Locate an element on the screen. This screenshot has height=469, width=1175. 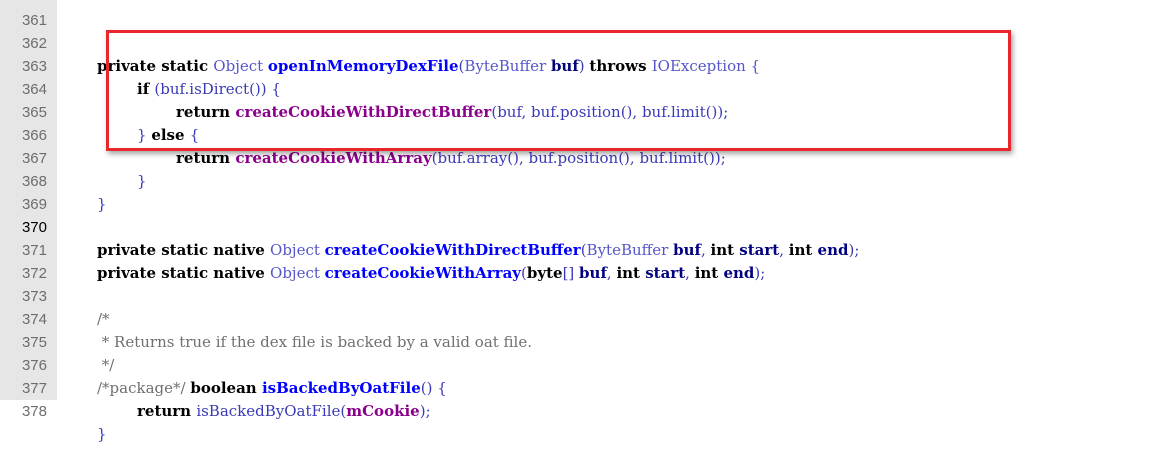
code-text: } is located at coordinates (102, 434).